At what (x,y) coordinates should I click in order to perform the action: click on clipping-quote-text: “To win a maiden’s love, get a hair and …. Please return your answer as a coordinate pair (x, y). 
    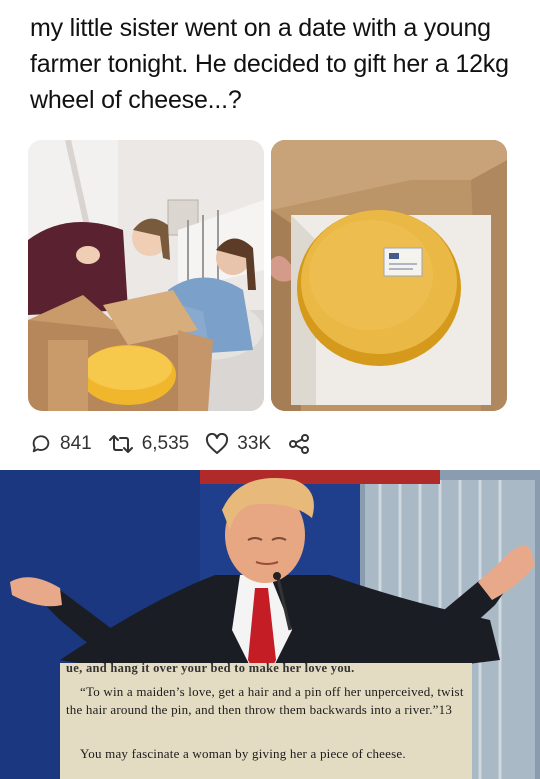
    Looking at the image, I should click on (265, 700).